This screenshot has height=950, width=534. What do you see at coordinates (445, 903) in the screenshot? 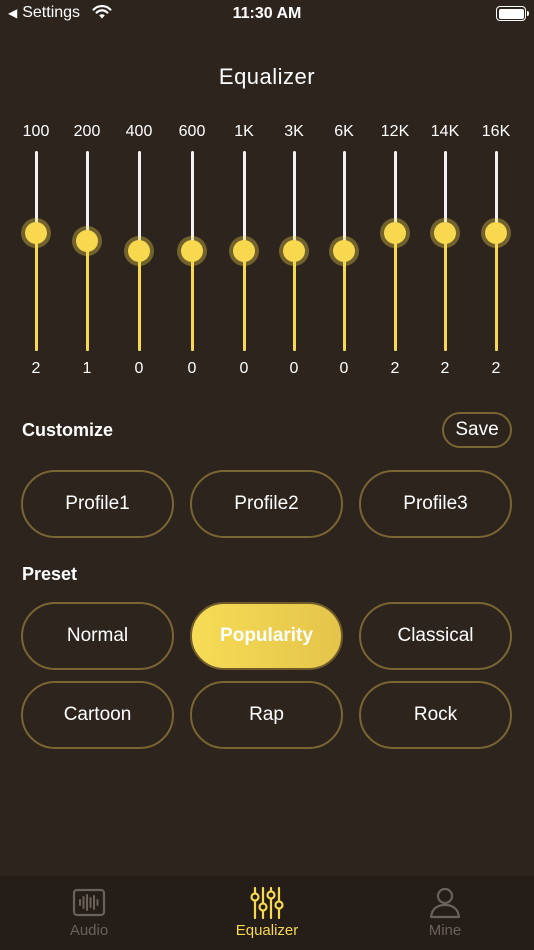
I see `person-icon` at bounding box center [445, 903].